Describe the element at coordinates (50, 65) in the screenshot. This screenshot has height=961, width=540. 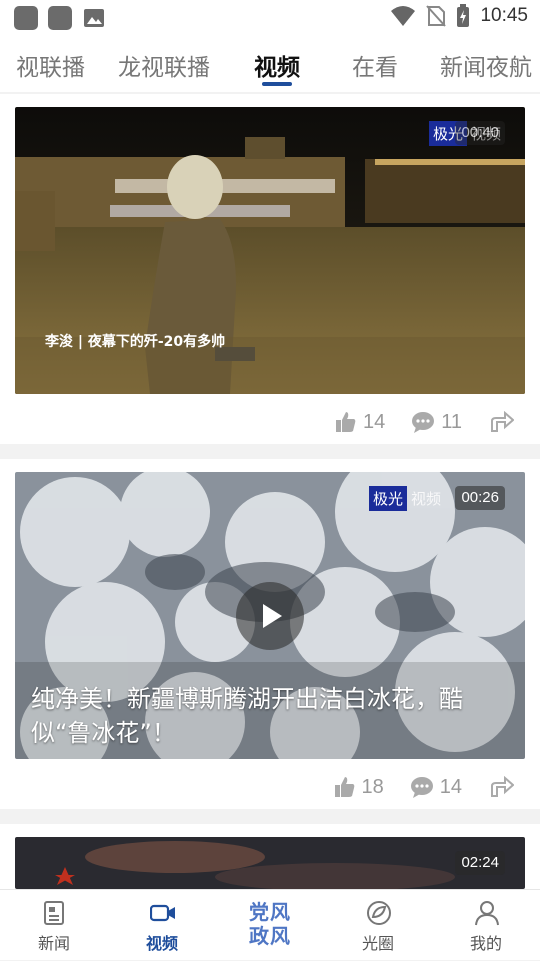
I see `tab-shilianbo: 视联播` at that location.